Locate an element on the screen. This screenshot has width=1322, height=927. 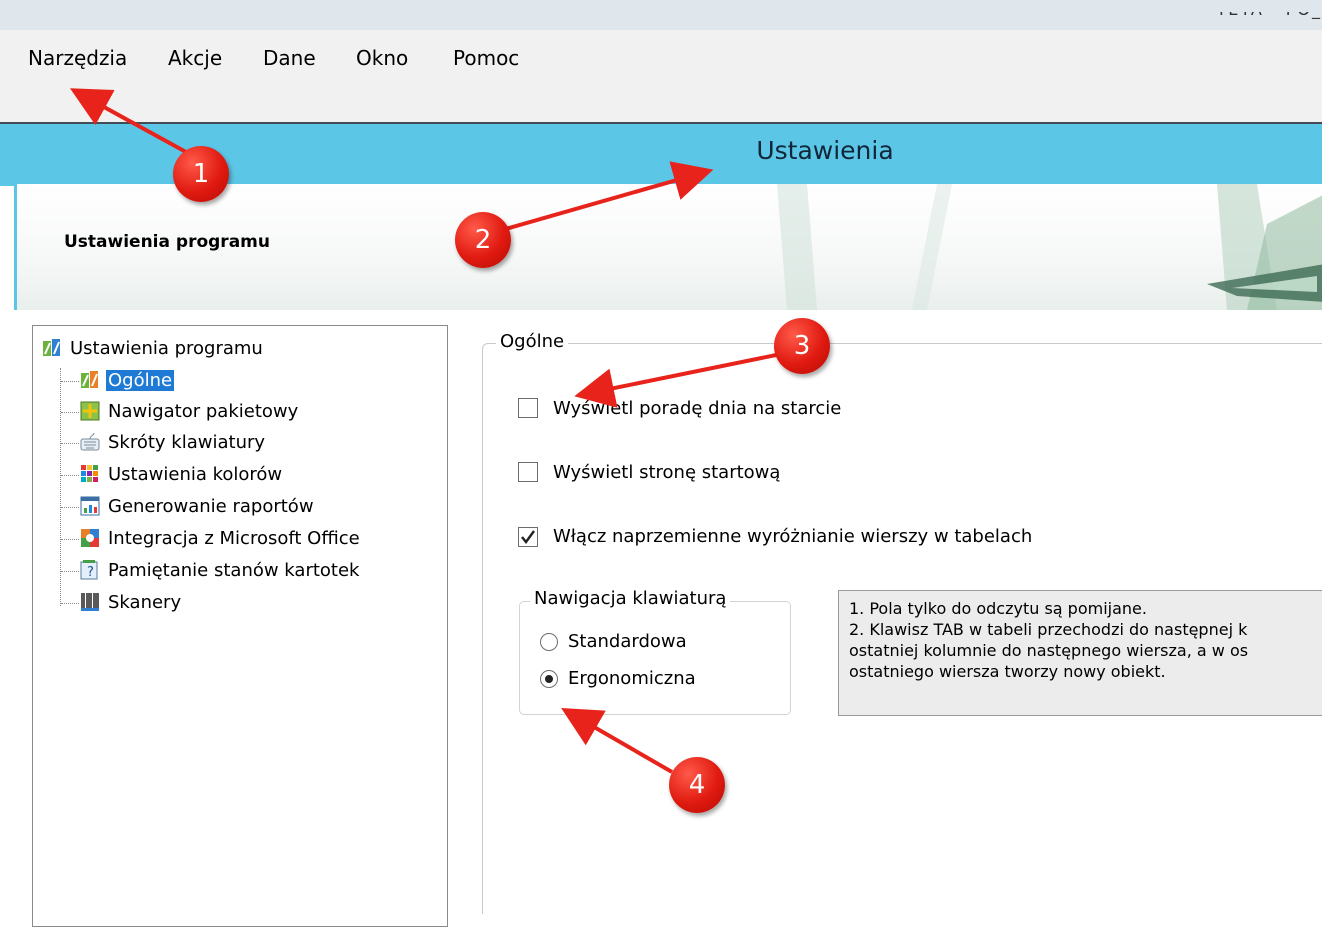
annotation-badge-1: 1 is located at coordinates (201, 174).